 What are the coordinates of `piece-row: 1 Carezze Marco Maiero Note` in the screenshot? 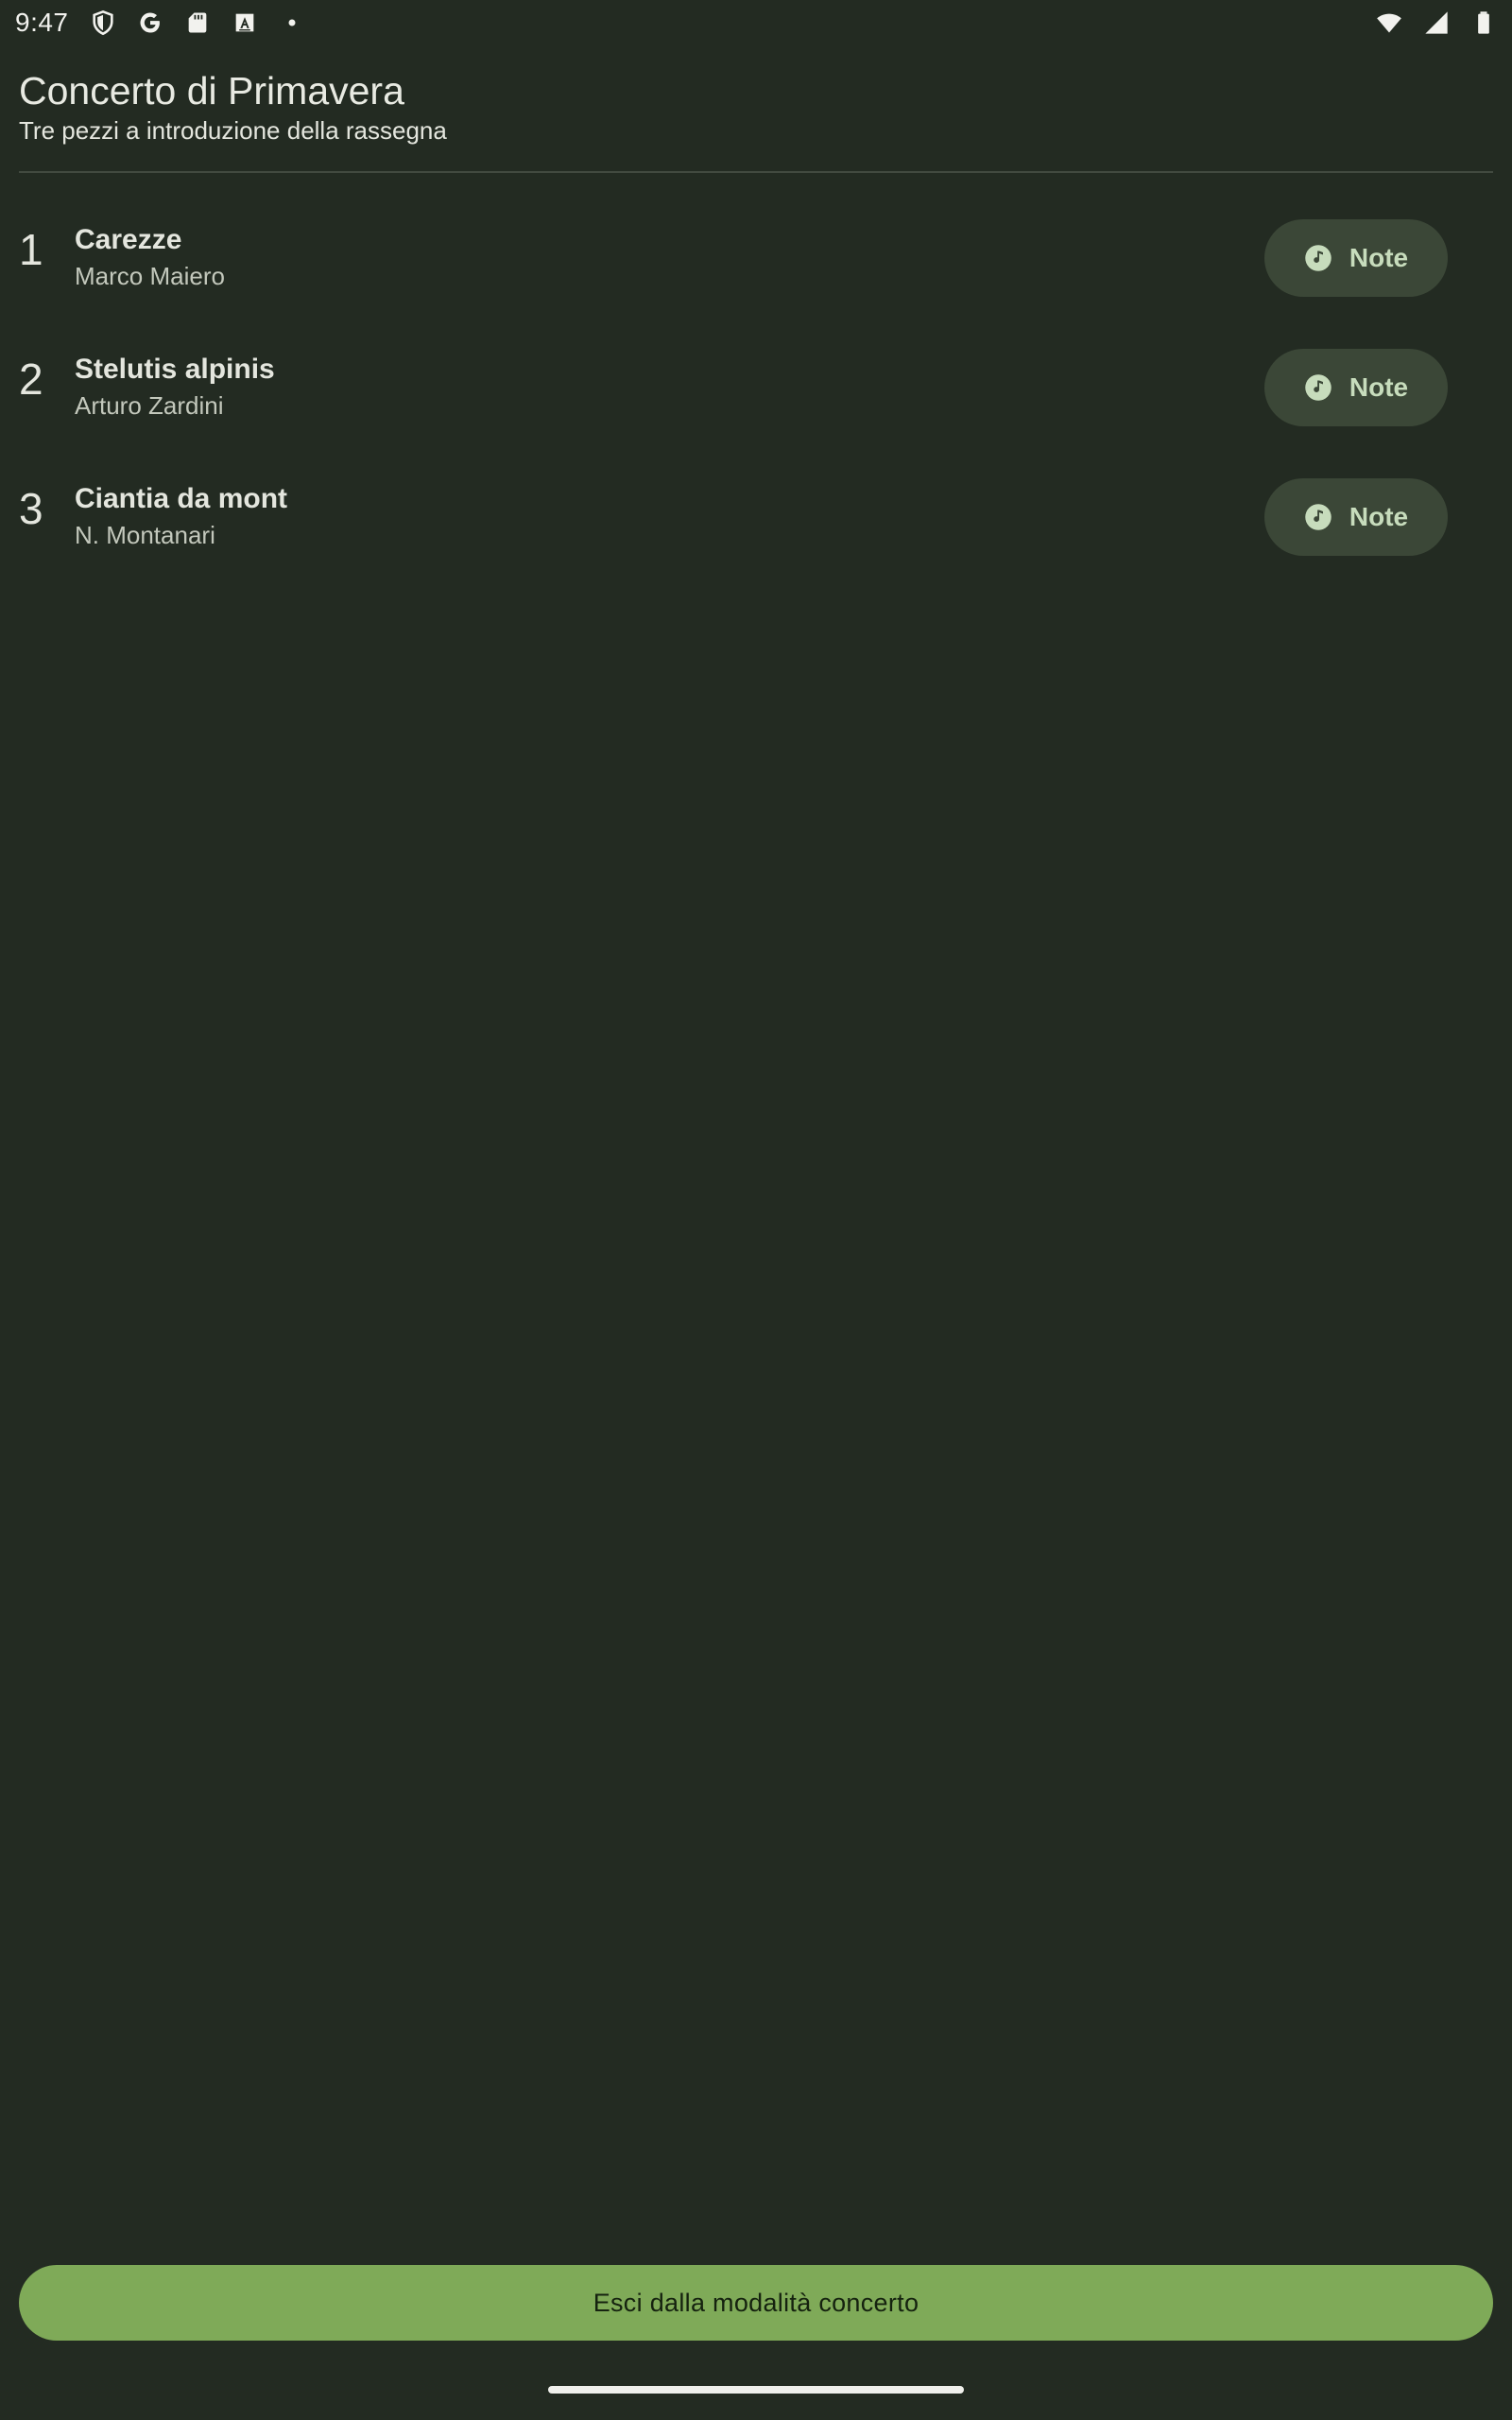 It's located at (756, 271).